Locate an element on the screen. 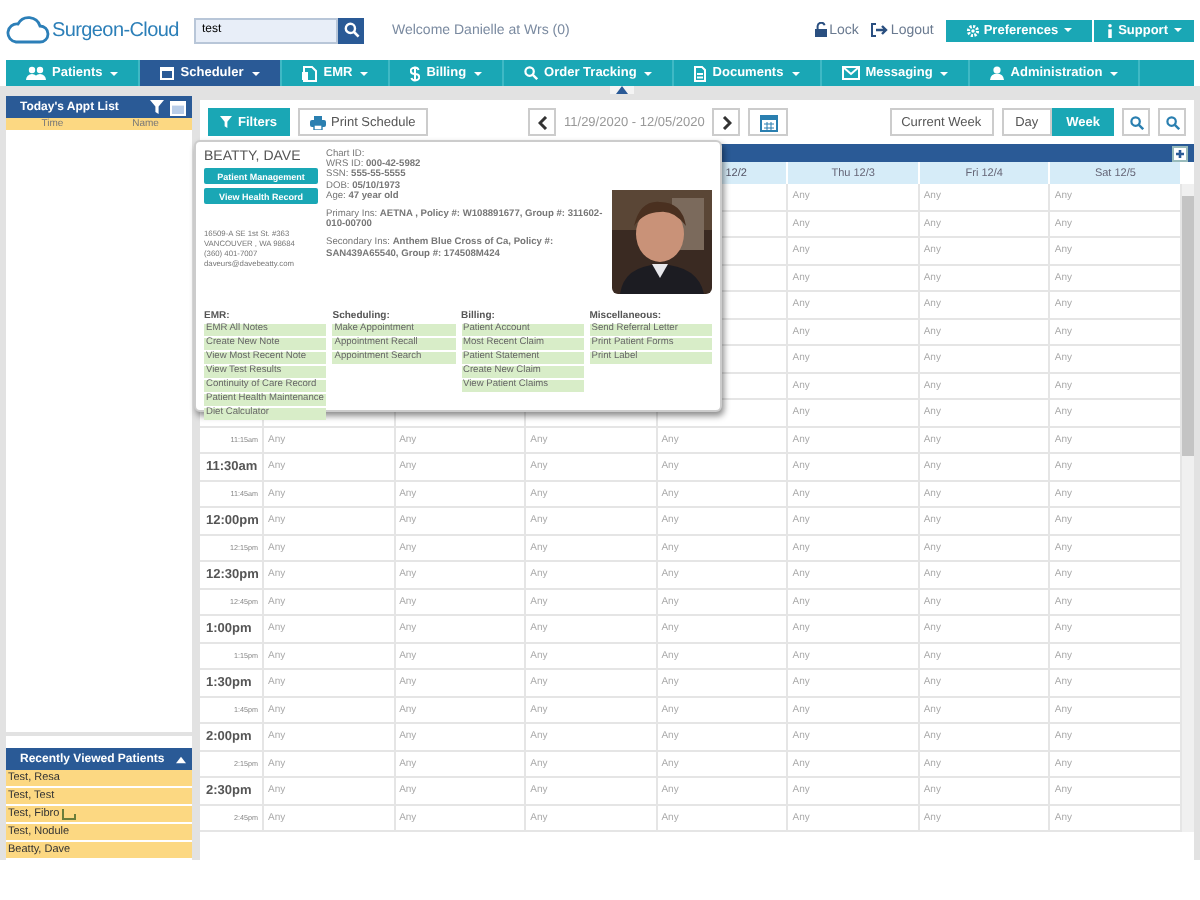  chevron-left-icon is located at coordinates (542, 122).